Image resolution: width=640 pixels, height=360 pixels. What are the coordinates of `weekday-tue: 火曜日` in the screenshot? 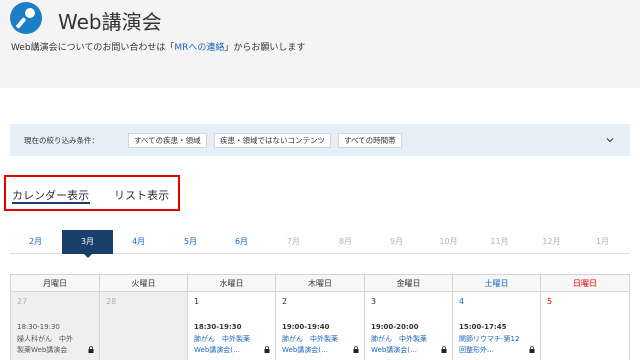 It's located at (144, 283).